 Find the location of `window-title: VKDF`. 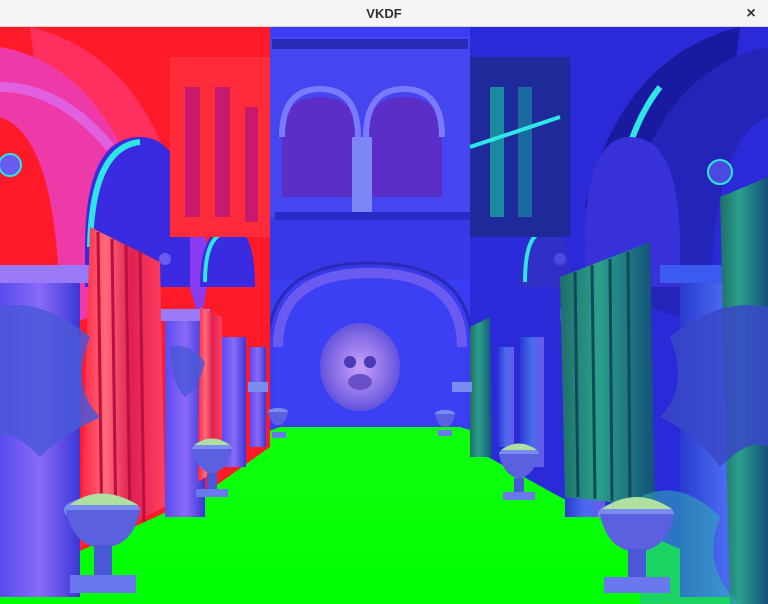

window-title: VKDF is located at coordinates (384, 13).